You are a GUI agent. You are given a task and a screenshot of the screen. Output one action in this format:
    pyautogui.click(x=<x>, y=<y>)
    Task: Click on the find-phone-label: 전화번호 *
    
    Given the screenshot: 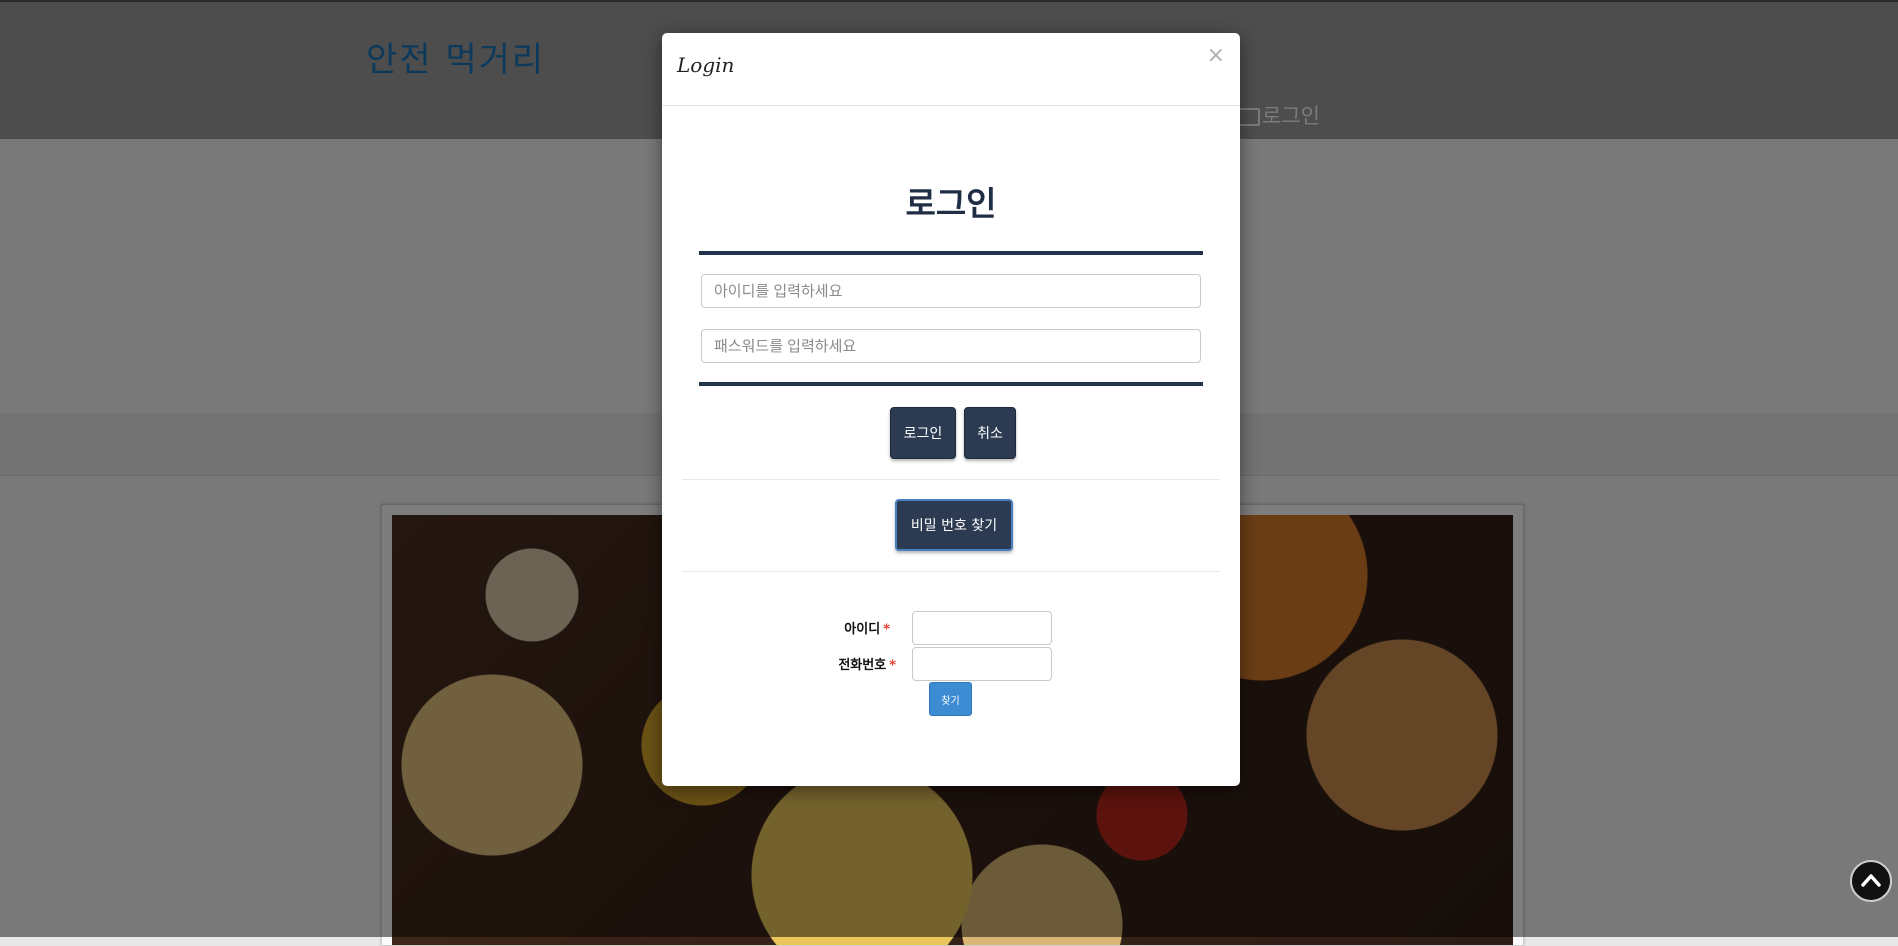 What is the action you would take?
    pyautogui.click(x=867, y=665)
    